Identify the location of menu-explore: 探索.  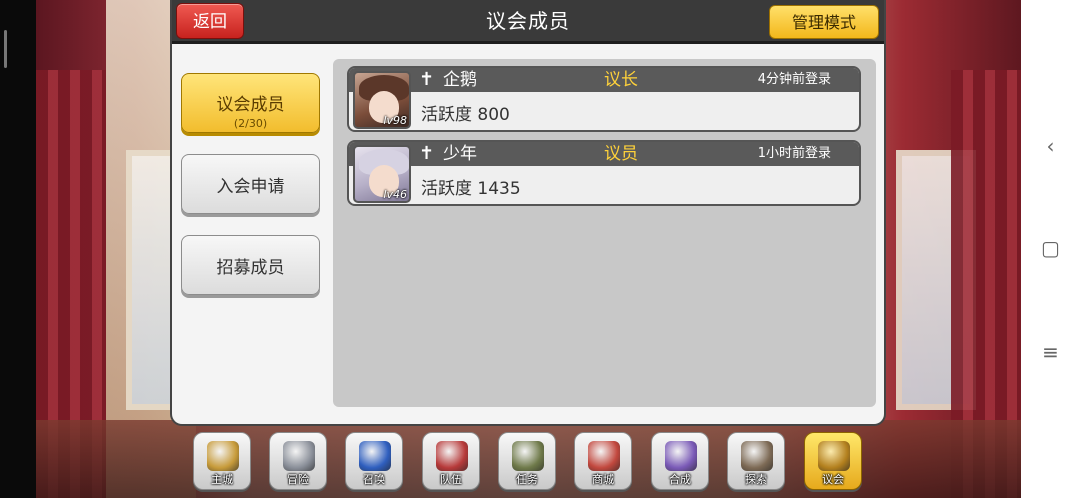
(756, 461).